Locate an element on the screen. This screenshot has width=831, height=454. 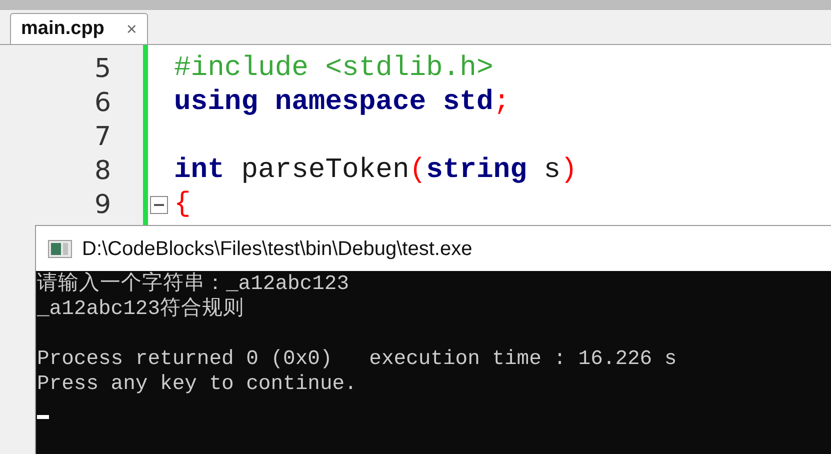
file-tab: main.cpp × is located at coordinates (79, 28).